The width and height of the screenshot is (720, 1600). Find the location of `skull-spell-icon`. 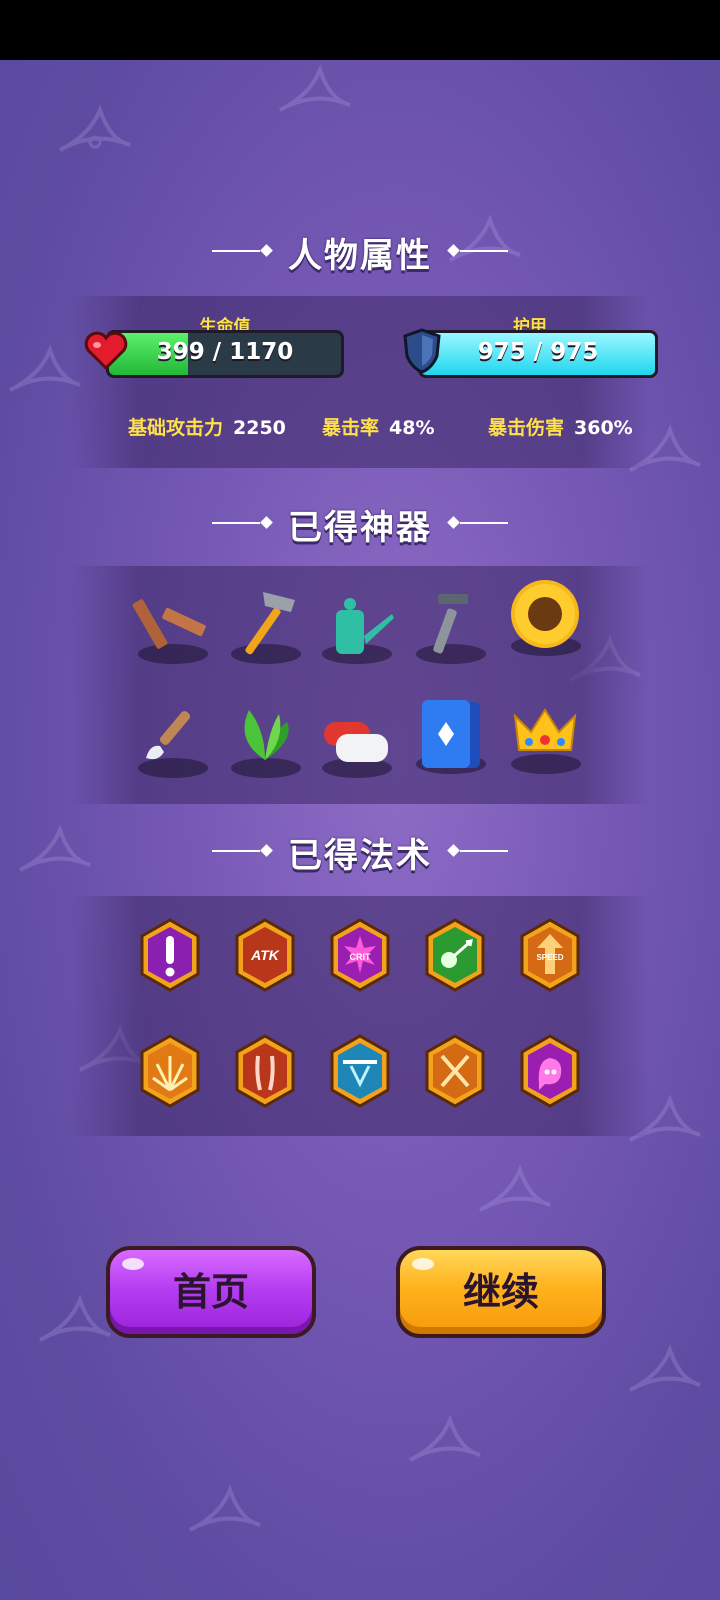

skull-spell-icon is located at coordinates (455, 955).